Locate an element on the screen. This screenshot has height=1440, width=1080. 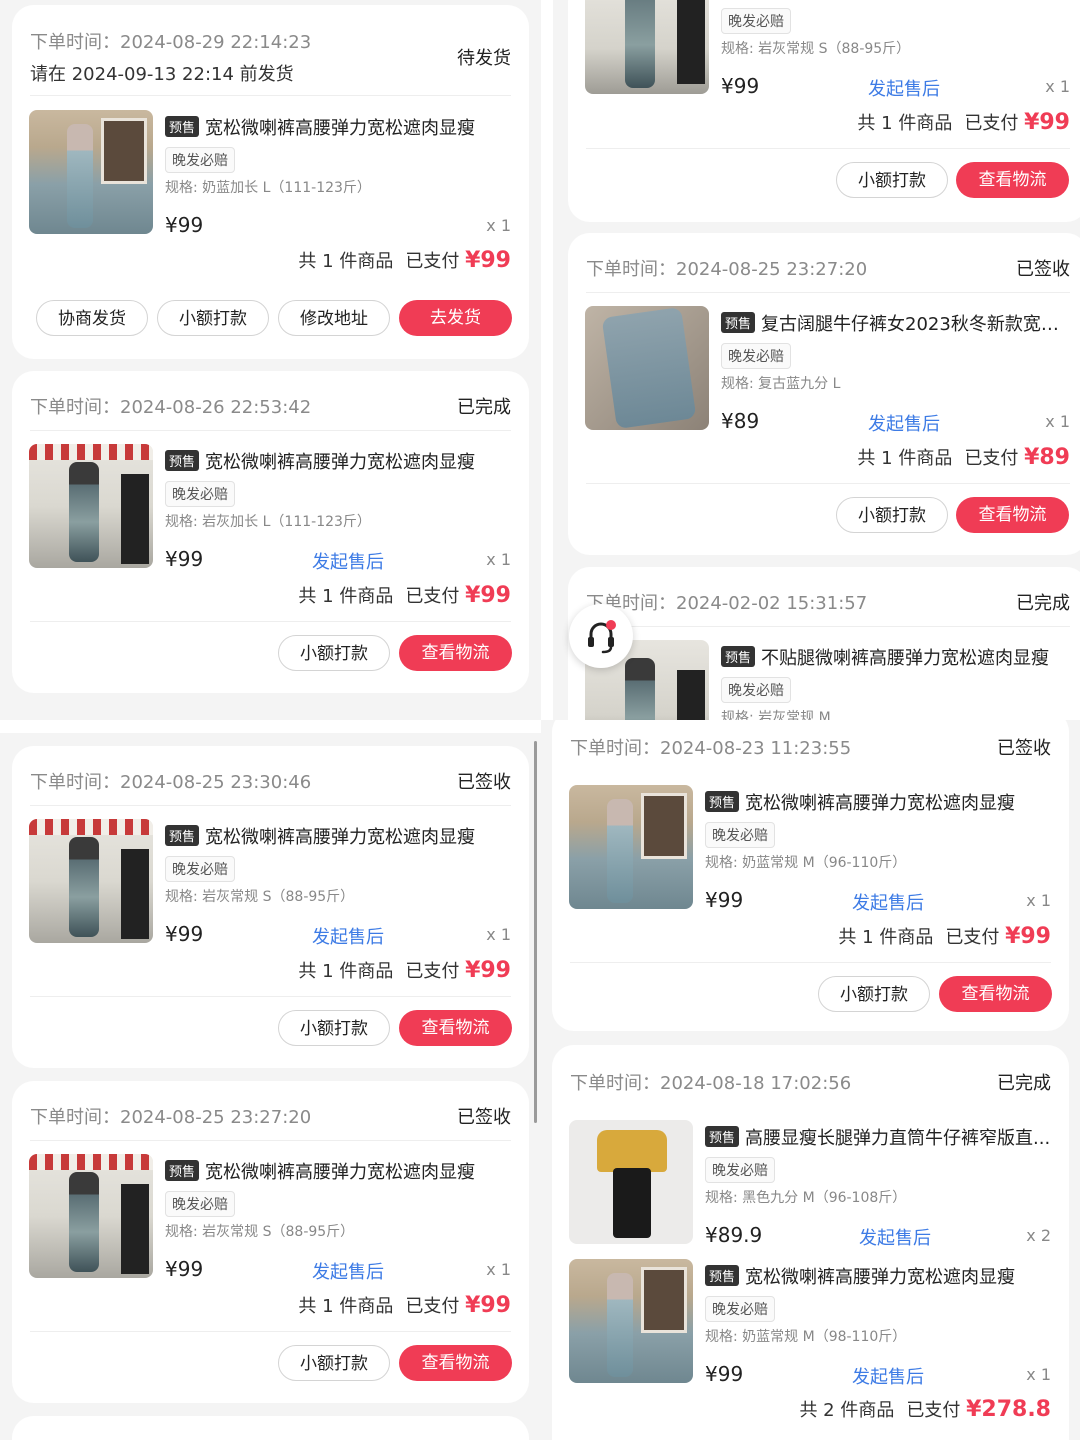
customer-service-button is located at coordinates (601, 636).